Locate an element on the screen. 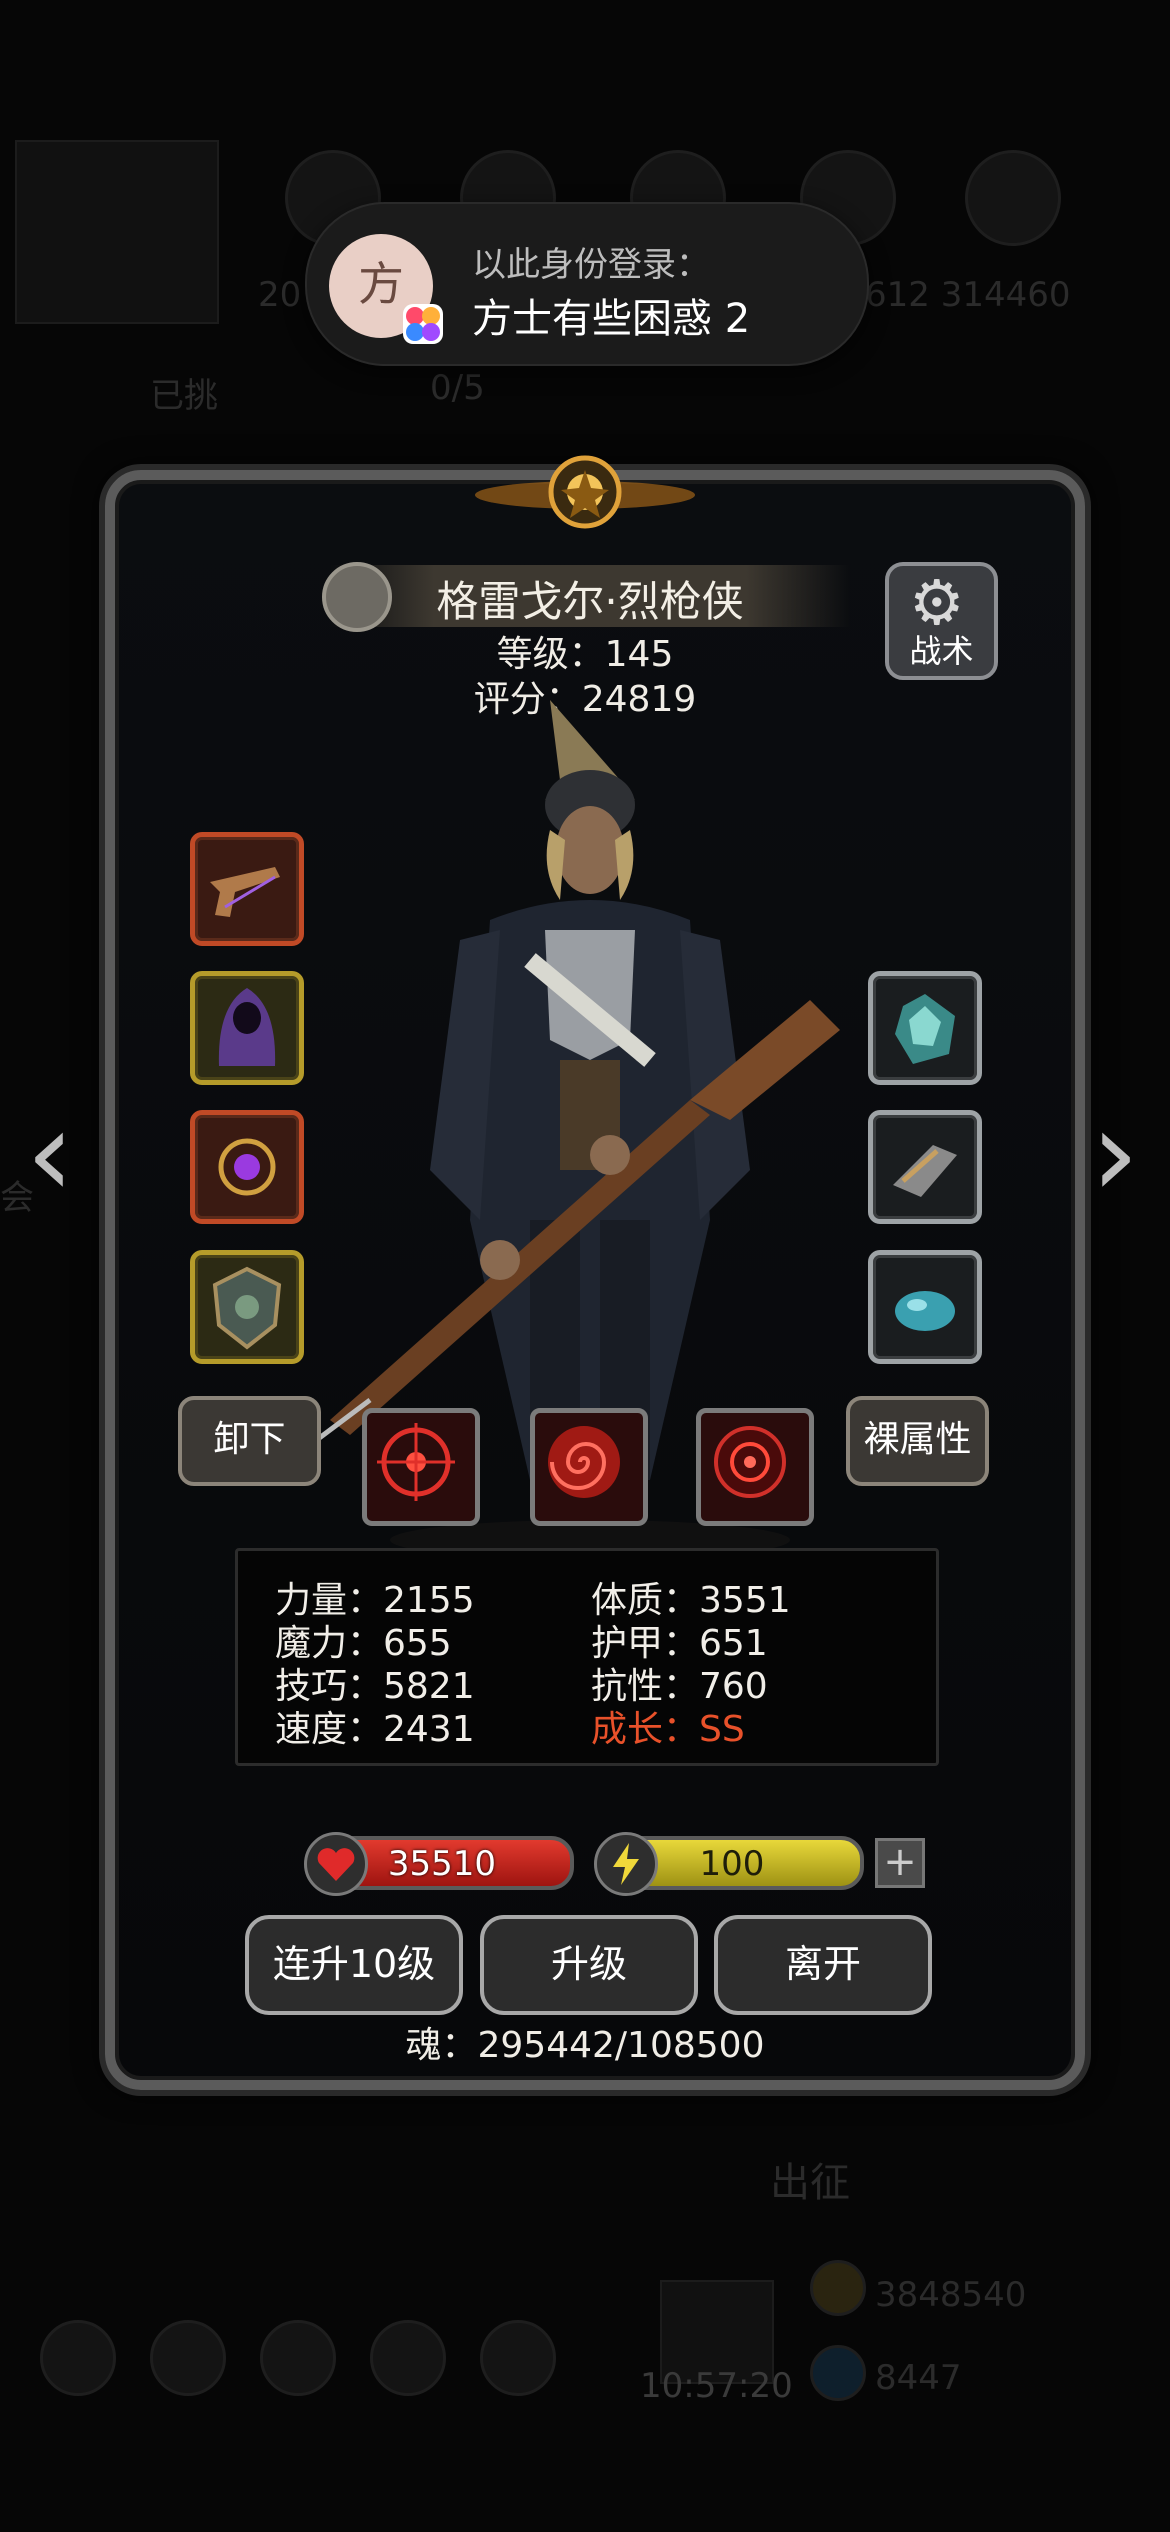 This screenshot has width=1170, height=2532. bronze-shield-icon is located at coordinates (247, 1307).